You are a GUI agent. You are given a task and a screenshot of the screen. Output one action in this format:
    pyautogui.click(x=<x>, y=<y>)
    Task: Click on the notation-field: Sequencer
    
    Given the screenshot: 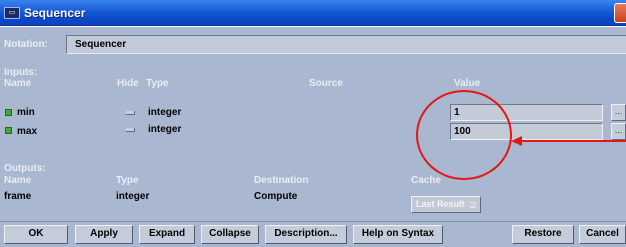 What is the action you would take?
    pyautogui.click(x=346, y=44)
    